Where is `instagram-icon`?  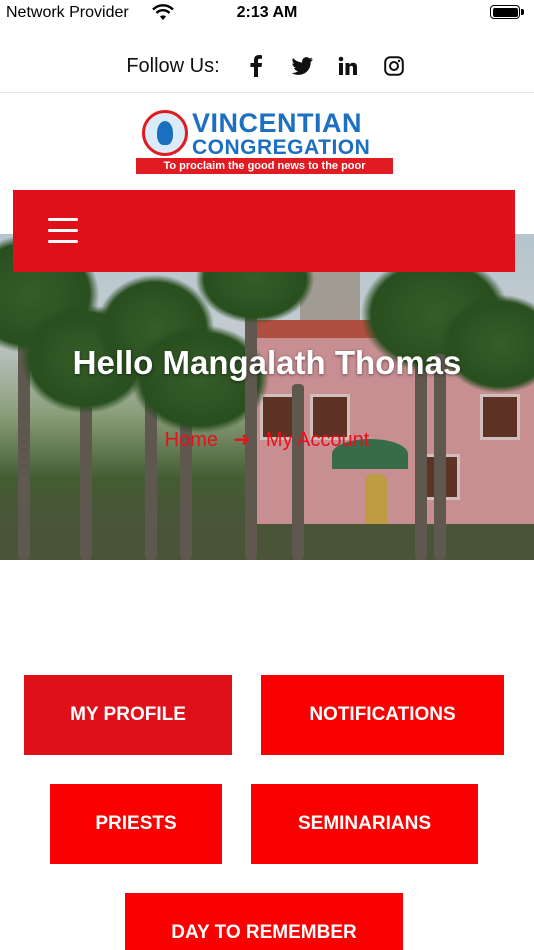
instagram-icon is located at coordinates (394, 66).